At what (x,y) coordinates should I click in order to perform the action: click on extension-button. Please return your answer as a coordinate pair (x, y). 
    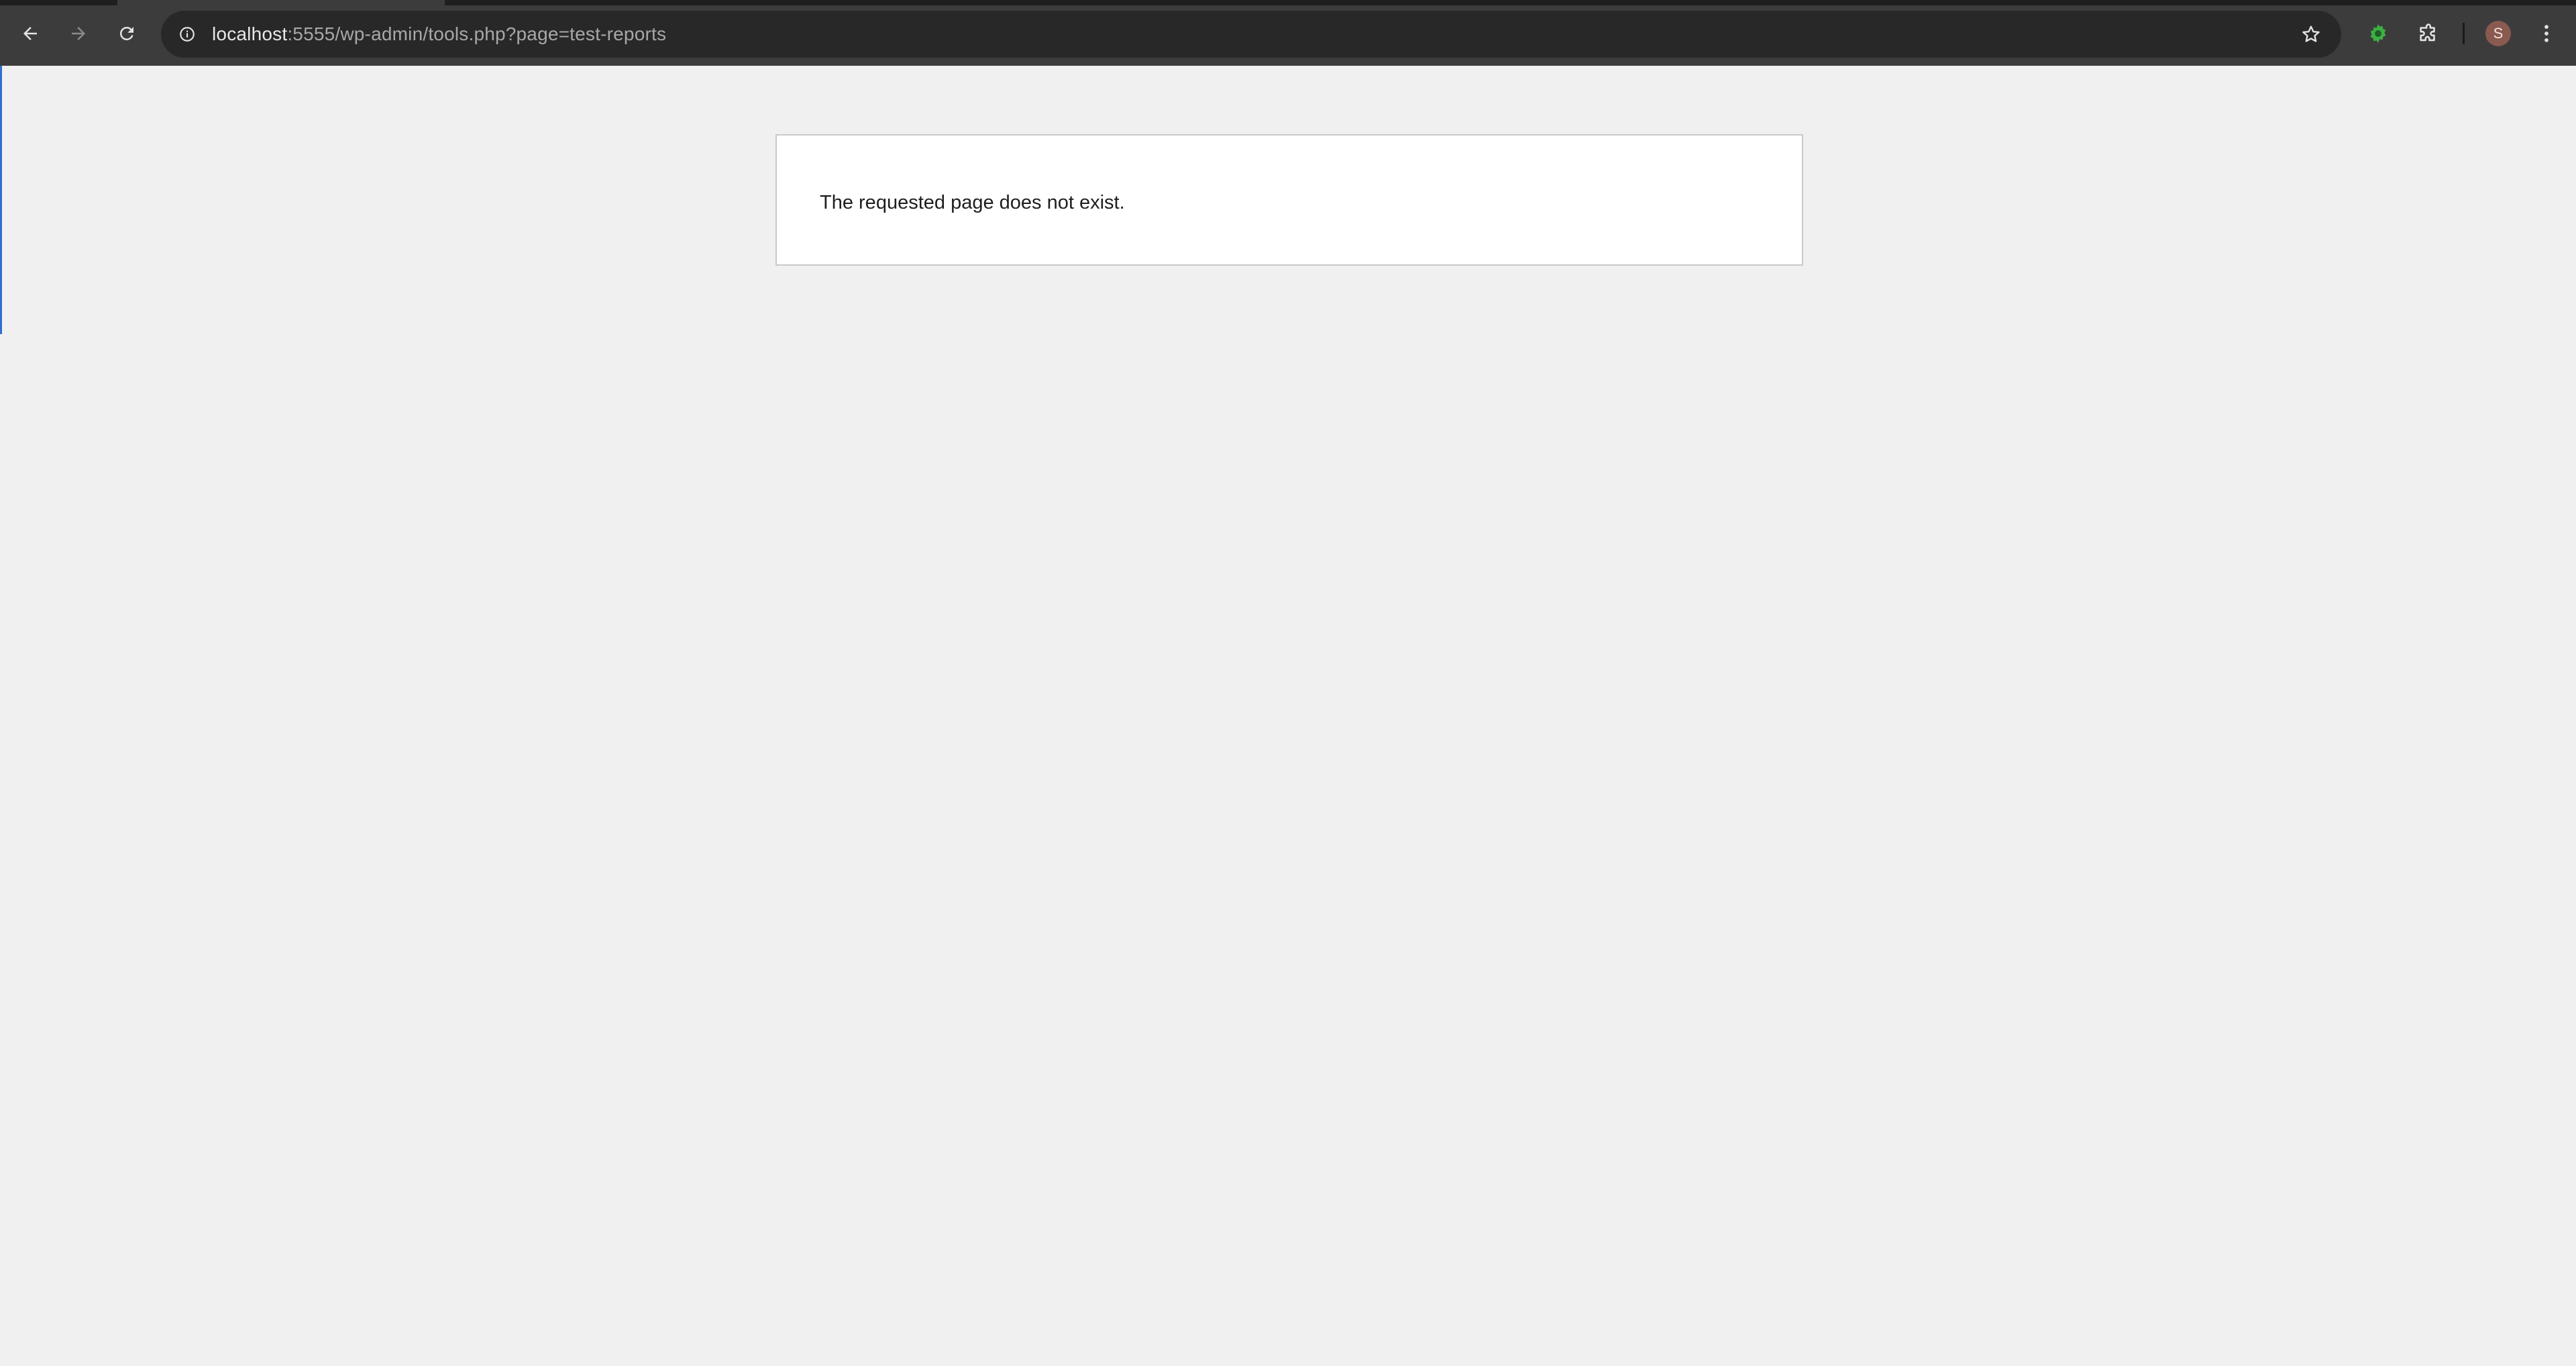
    Looking at the image, I should click on (2378, 34).